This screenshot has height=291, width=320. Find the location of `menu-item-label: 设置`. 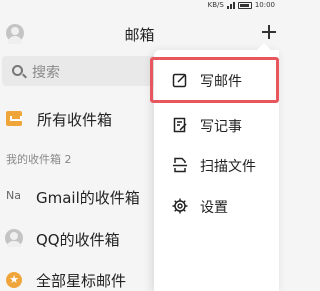

menu-item-label: 设置 is located at coordinates (214, 208).